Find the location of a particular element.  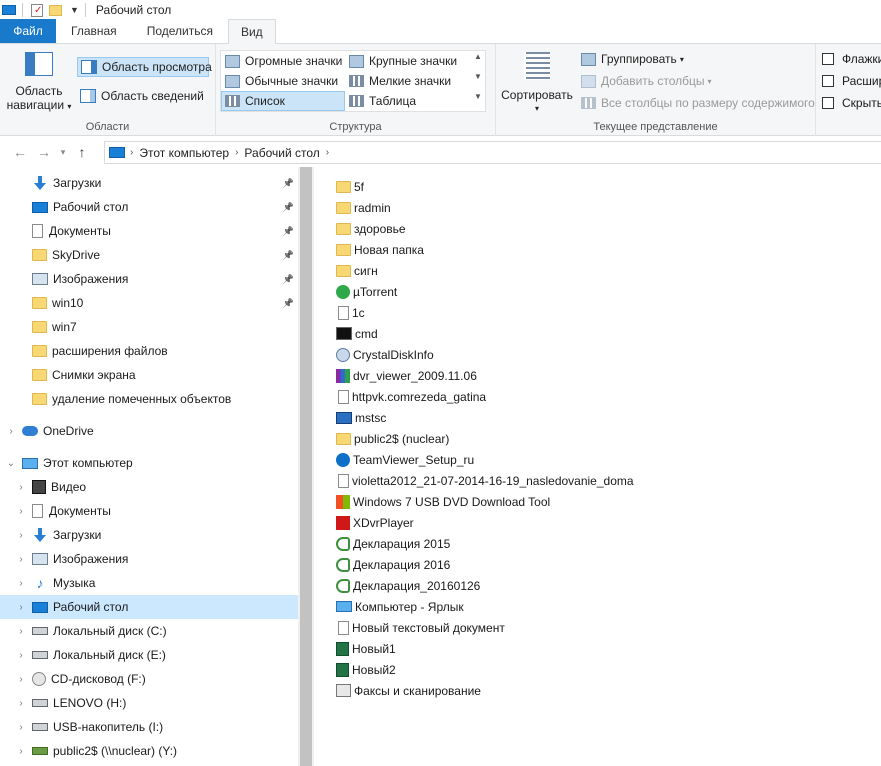

file-item: dvr_viewer_2009.11.06 is located at coordinates (406, 375).